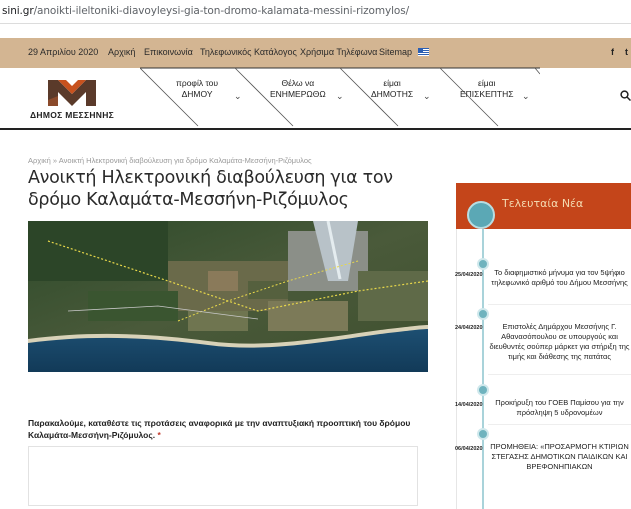  I want to click on menu-profile: προφίλ του ΔΗΜΟΥ ⌄, so click(209, 89).